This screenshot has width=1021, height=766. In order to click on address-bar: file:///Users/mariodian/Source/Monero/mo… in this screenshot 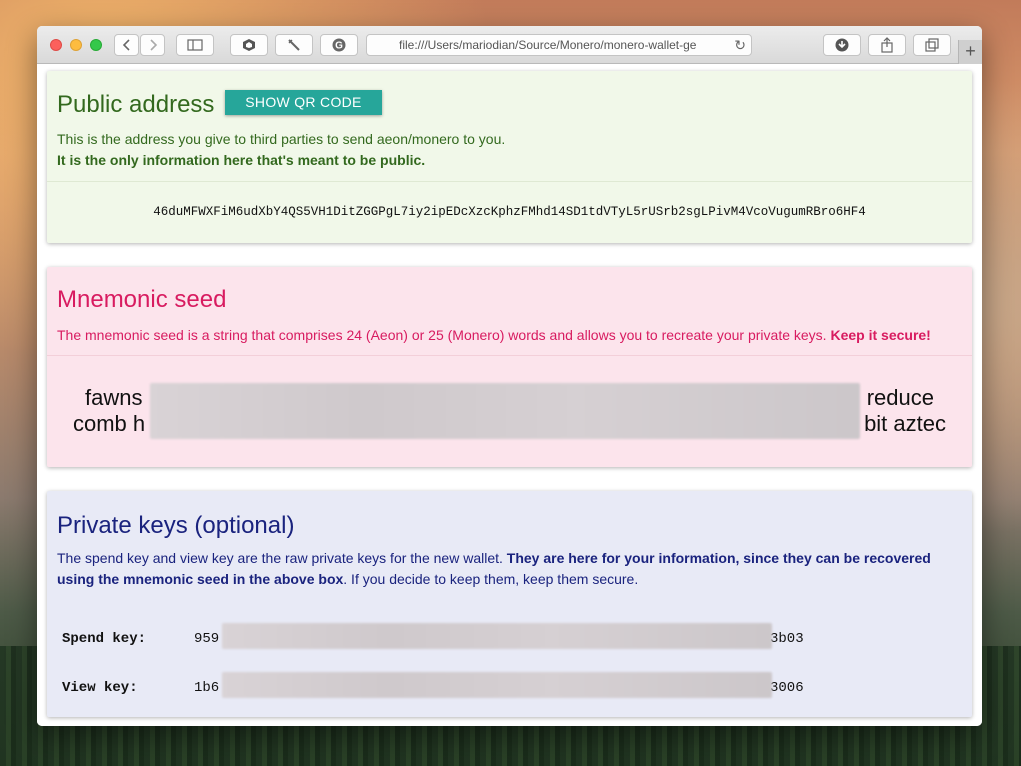, I will do `click(559, 45)`.